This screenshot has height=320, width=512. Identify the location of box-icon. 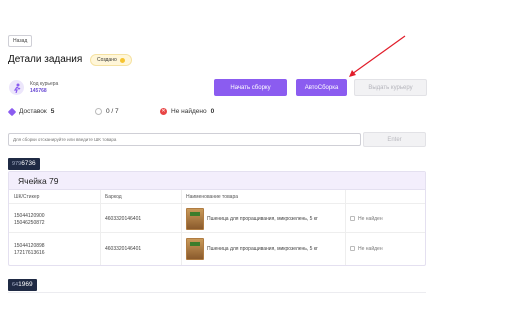
(12, 111).